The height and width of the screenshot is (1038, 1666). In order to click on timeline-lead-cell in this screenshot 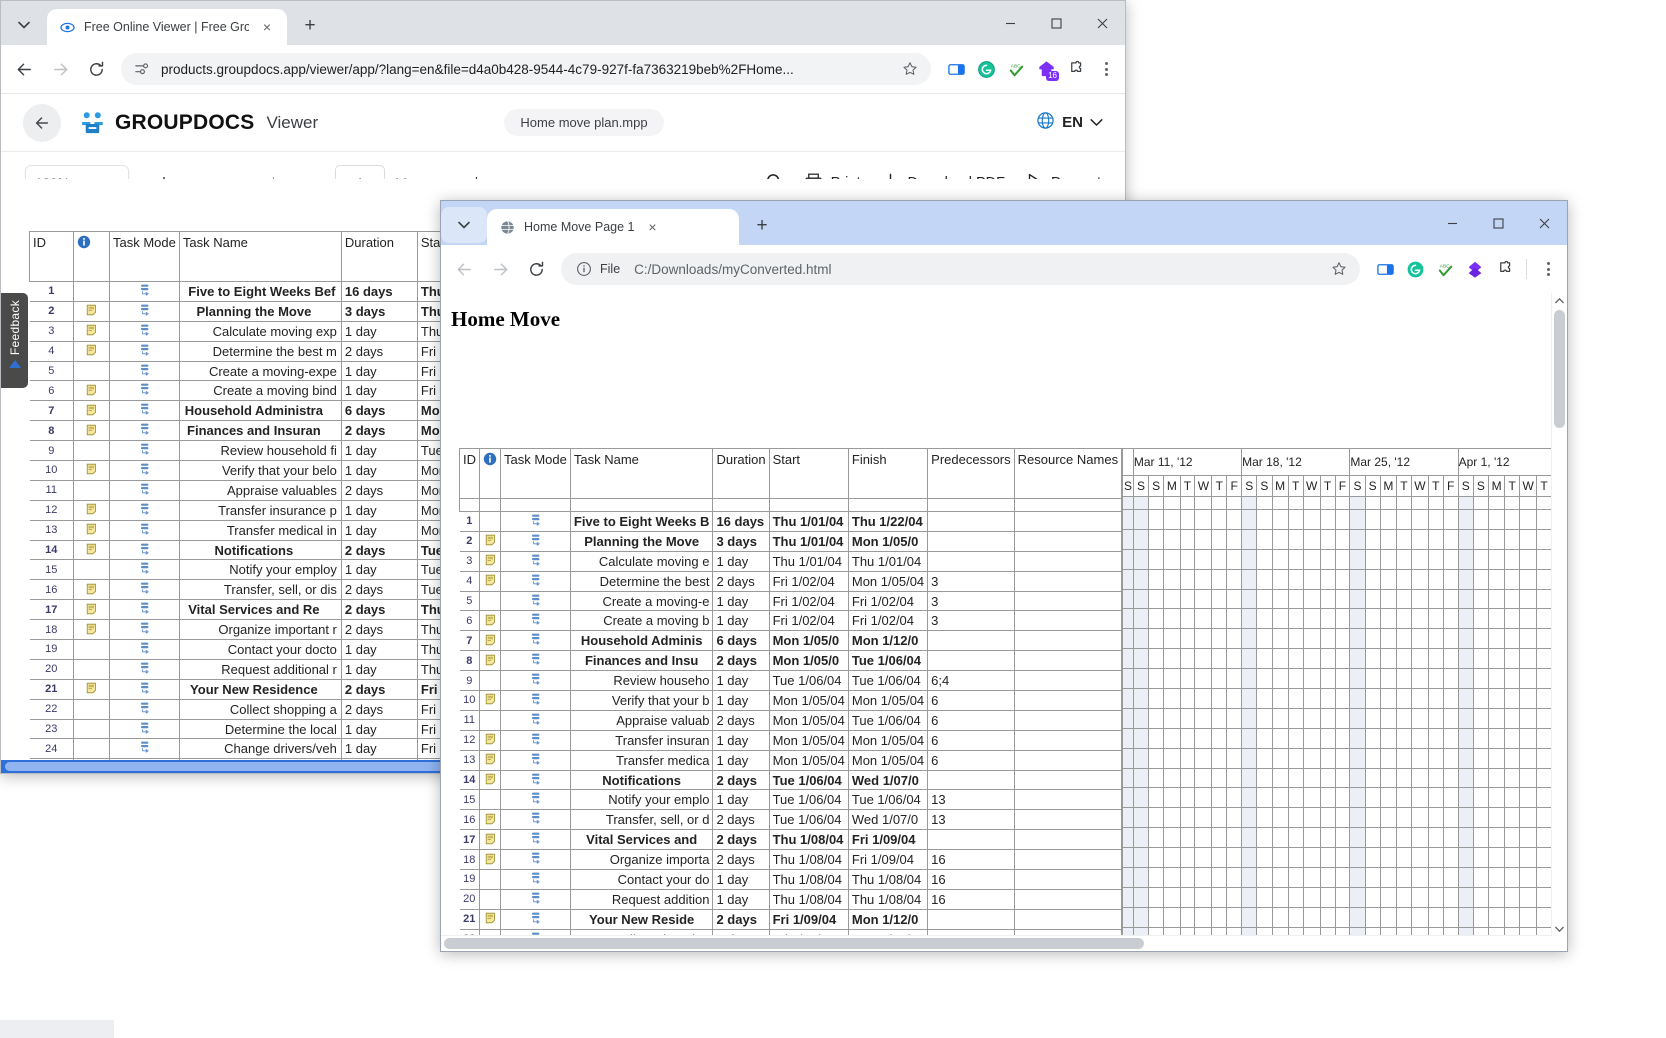, I will do `click(1128, 462)`.